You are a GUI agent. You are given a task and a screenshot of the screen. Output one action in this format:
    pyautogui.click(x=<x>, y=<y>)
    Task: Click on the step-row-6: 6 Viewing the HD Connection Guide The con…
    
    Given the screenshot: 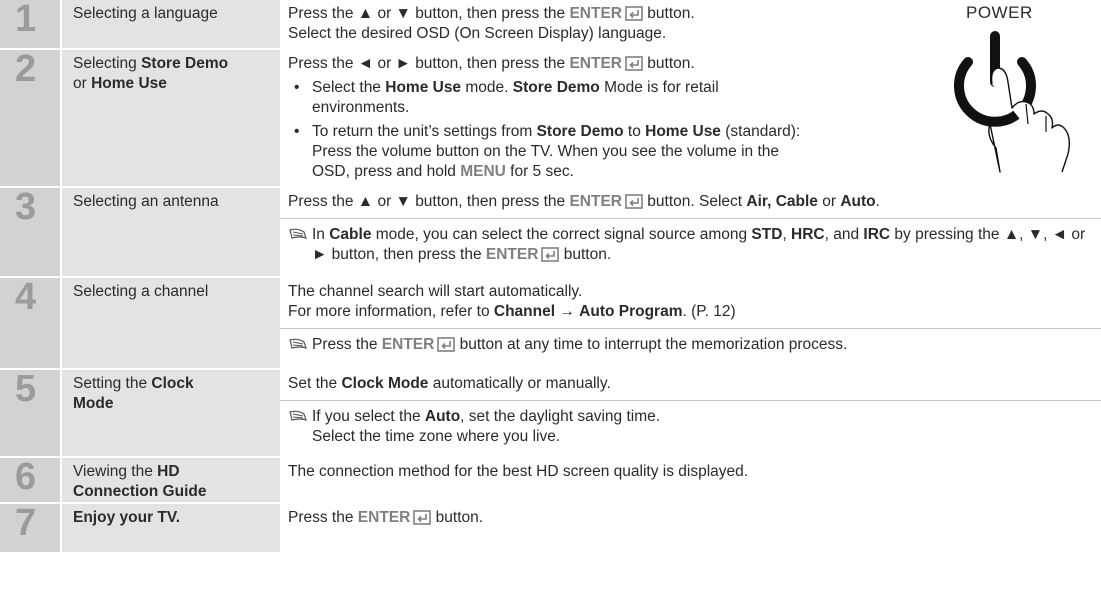 What is the action you would take?
    pyautogui.click(x=550, y=480)
    